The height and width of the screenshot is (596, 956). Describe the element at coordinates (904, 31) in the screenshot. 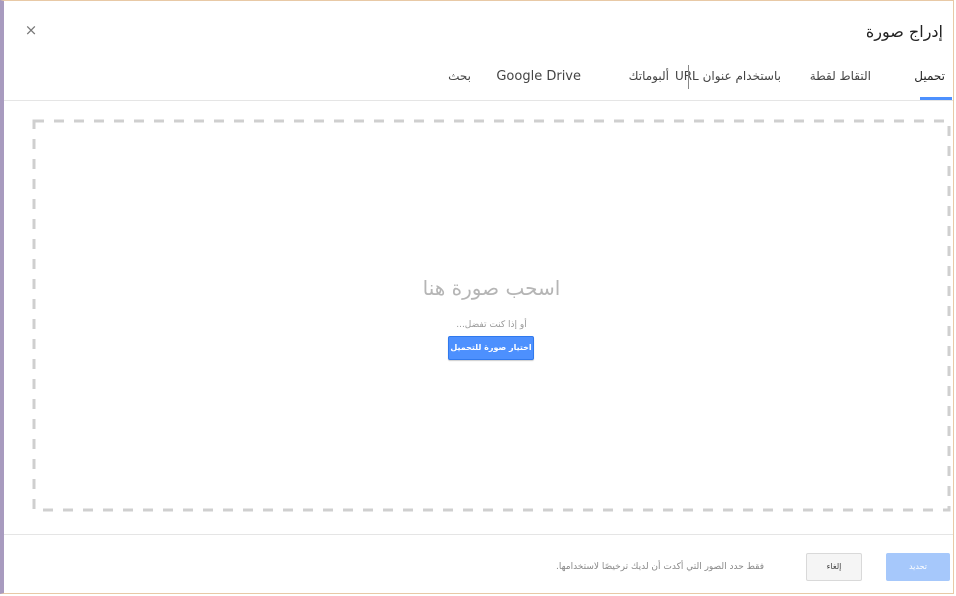

I see `dialog-title: إدراج صورة` at that location.